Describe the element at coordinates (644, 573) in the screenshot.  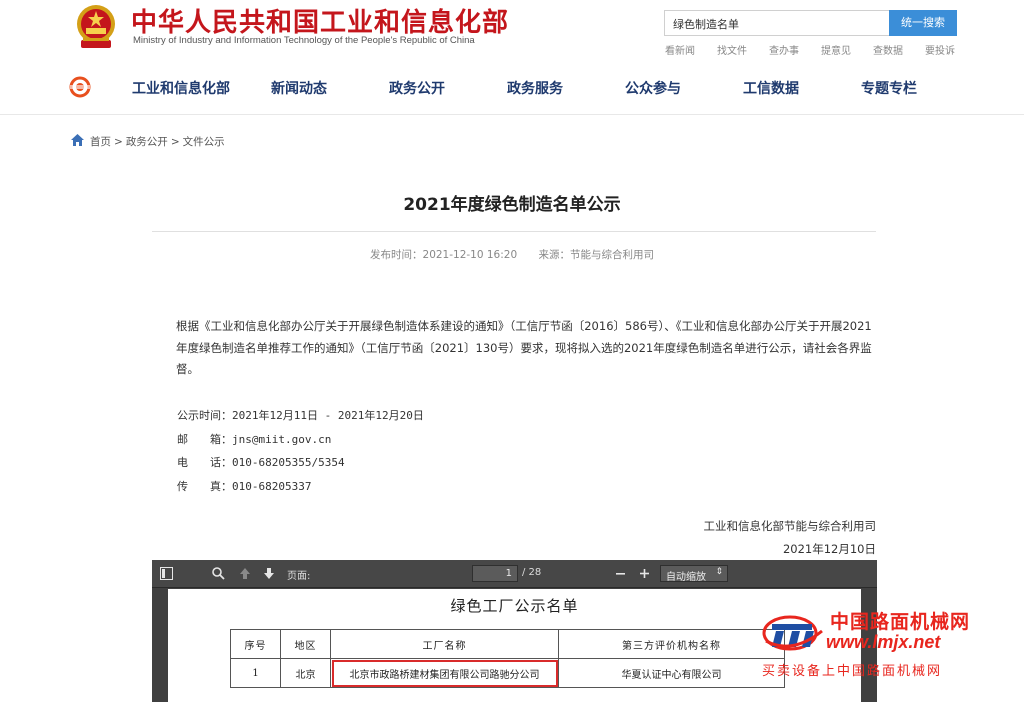
I see `zoom-in-icon` at that location.